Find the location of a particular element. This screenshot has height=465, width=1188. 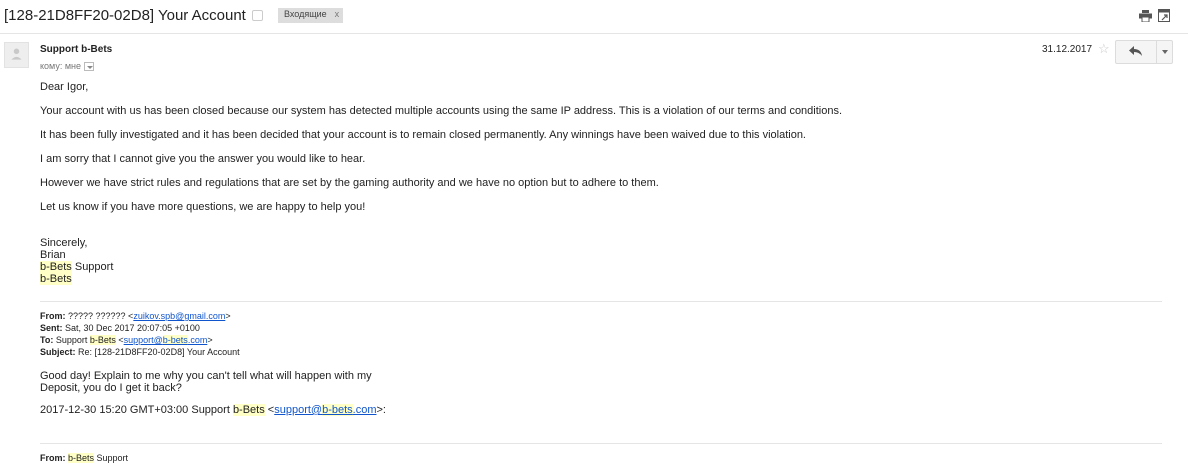

signature-team-suffix: Support is located at coordinates (92, 267).